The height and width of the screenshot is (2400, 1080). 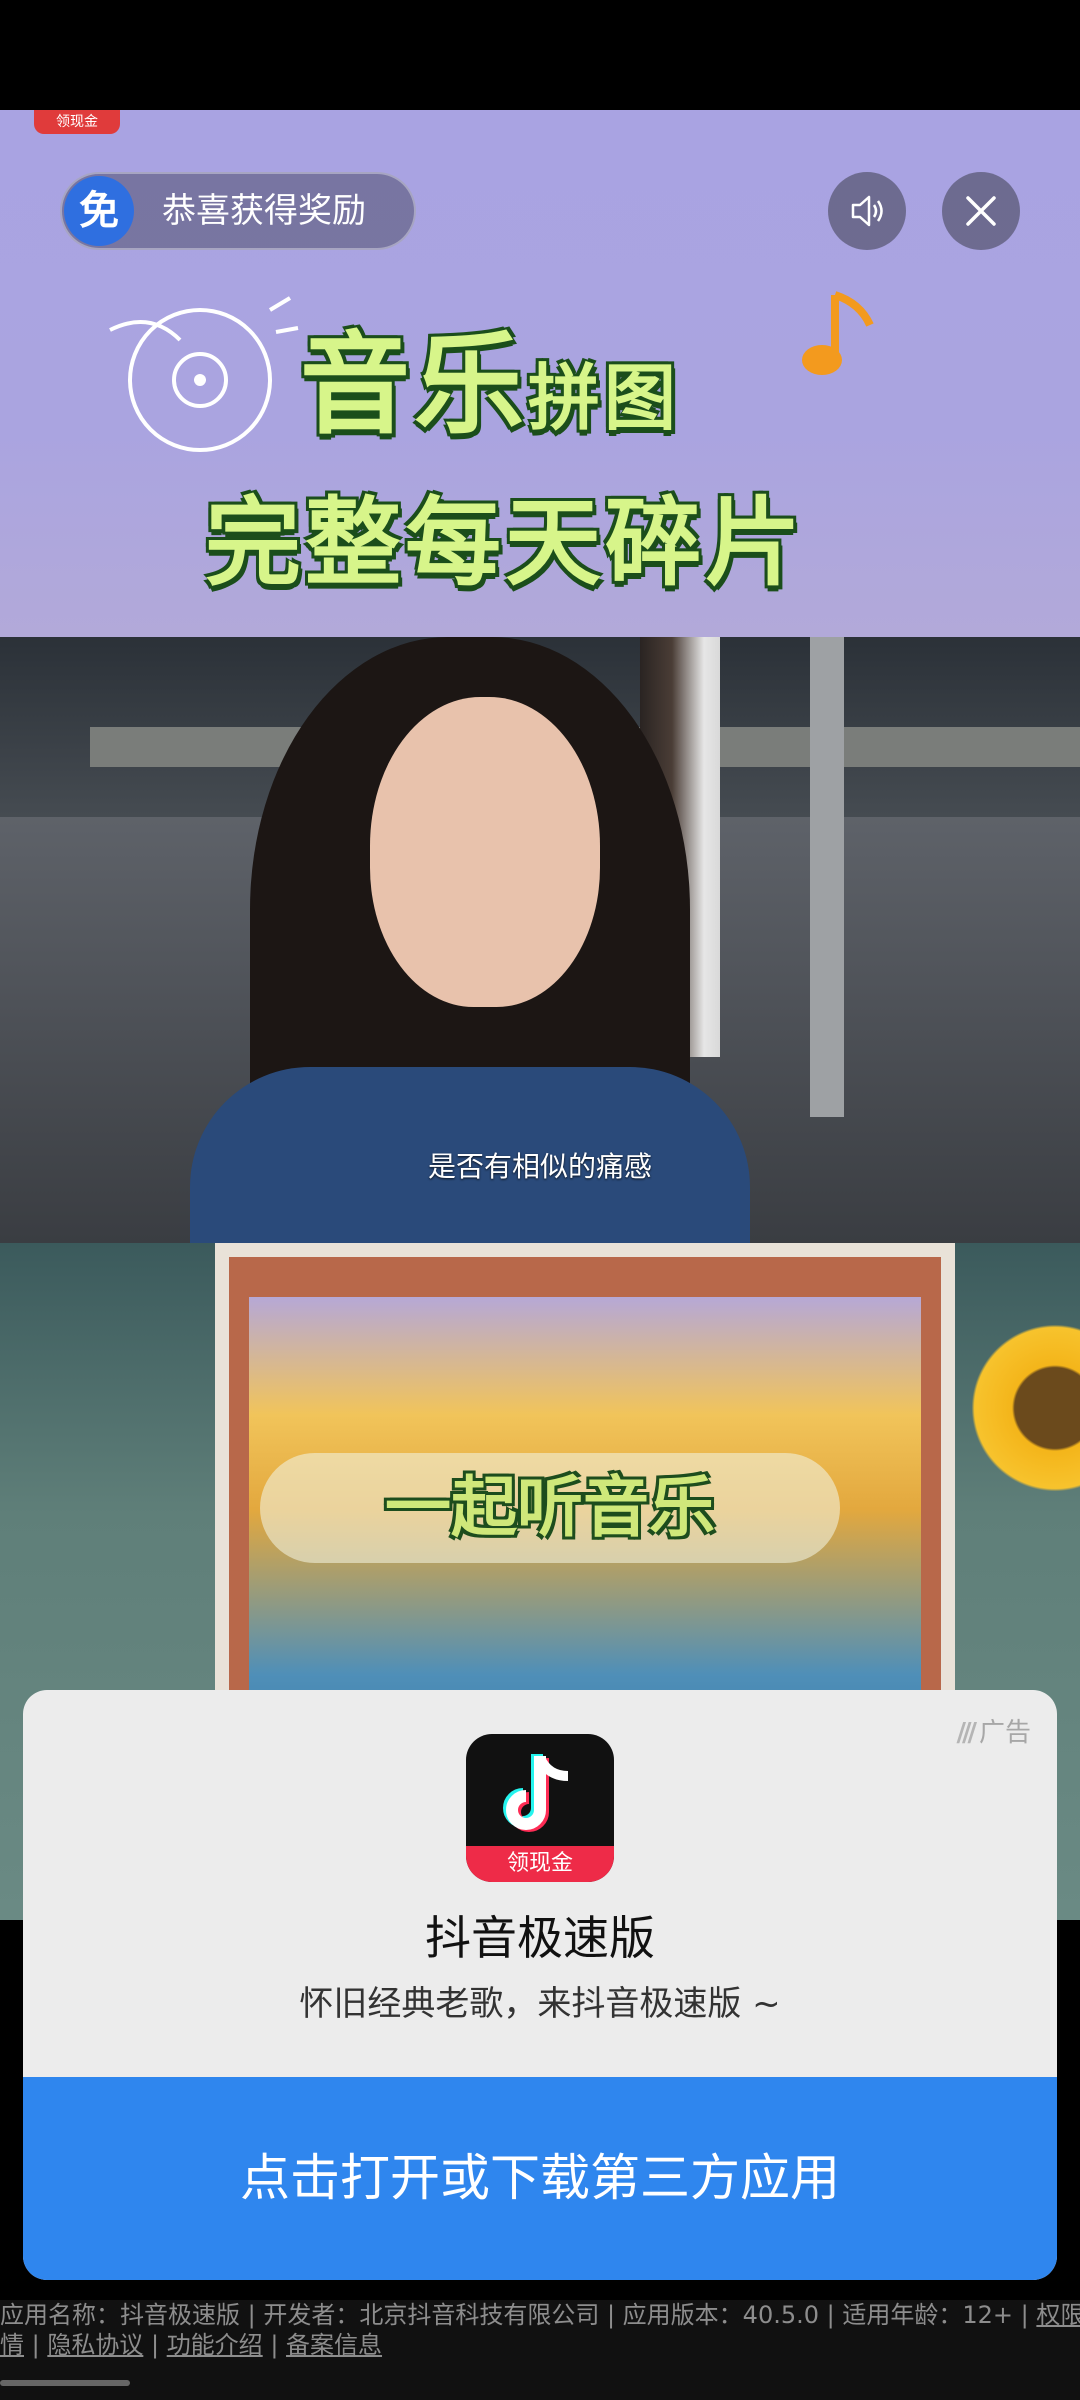 I want to click on close-icon, so click(x=981, y=211).